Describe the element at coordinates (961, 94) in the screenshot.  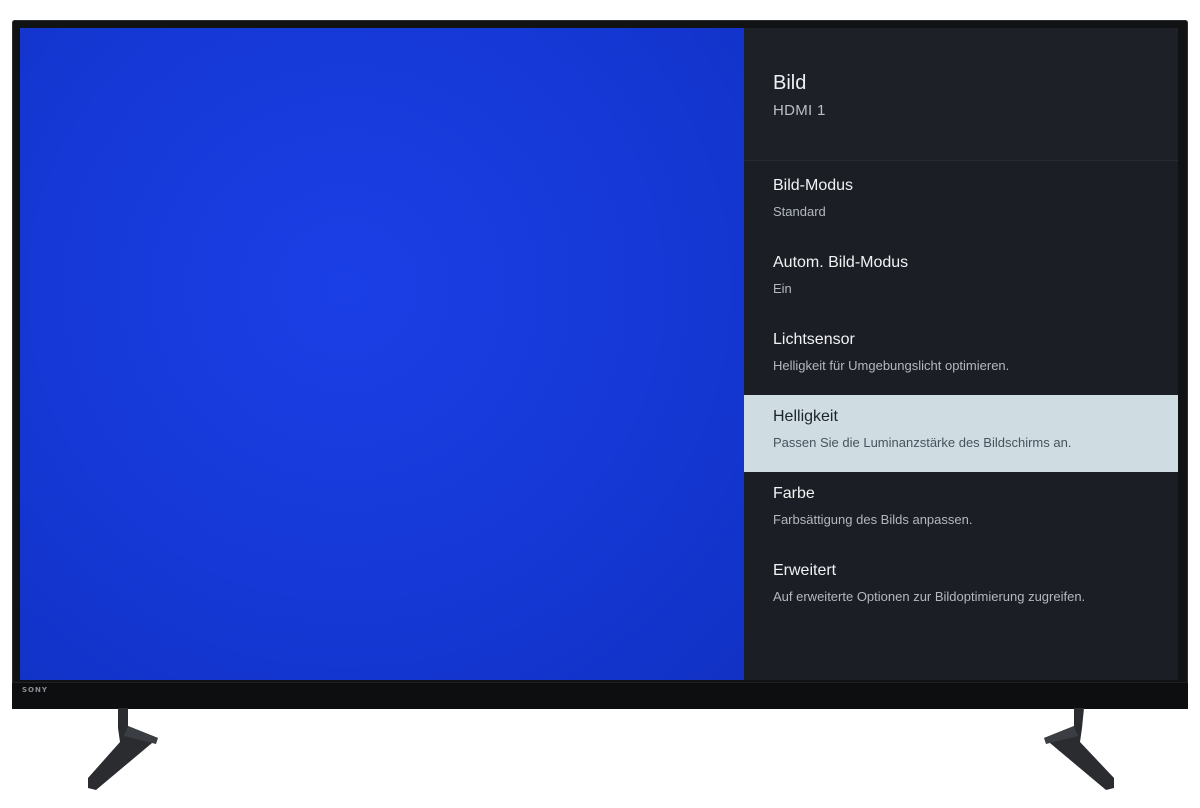
I see `panel-header: Bild HDMI 1` at that location.